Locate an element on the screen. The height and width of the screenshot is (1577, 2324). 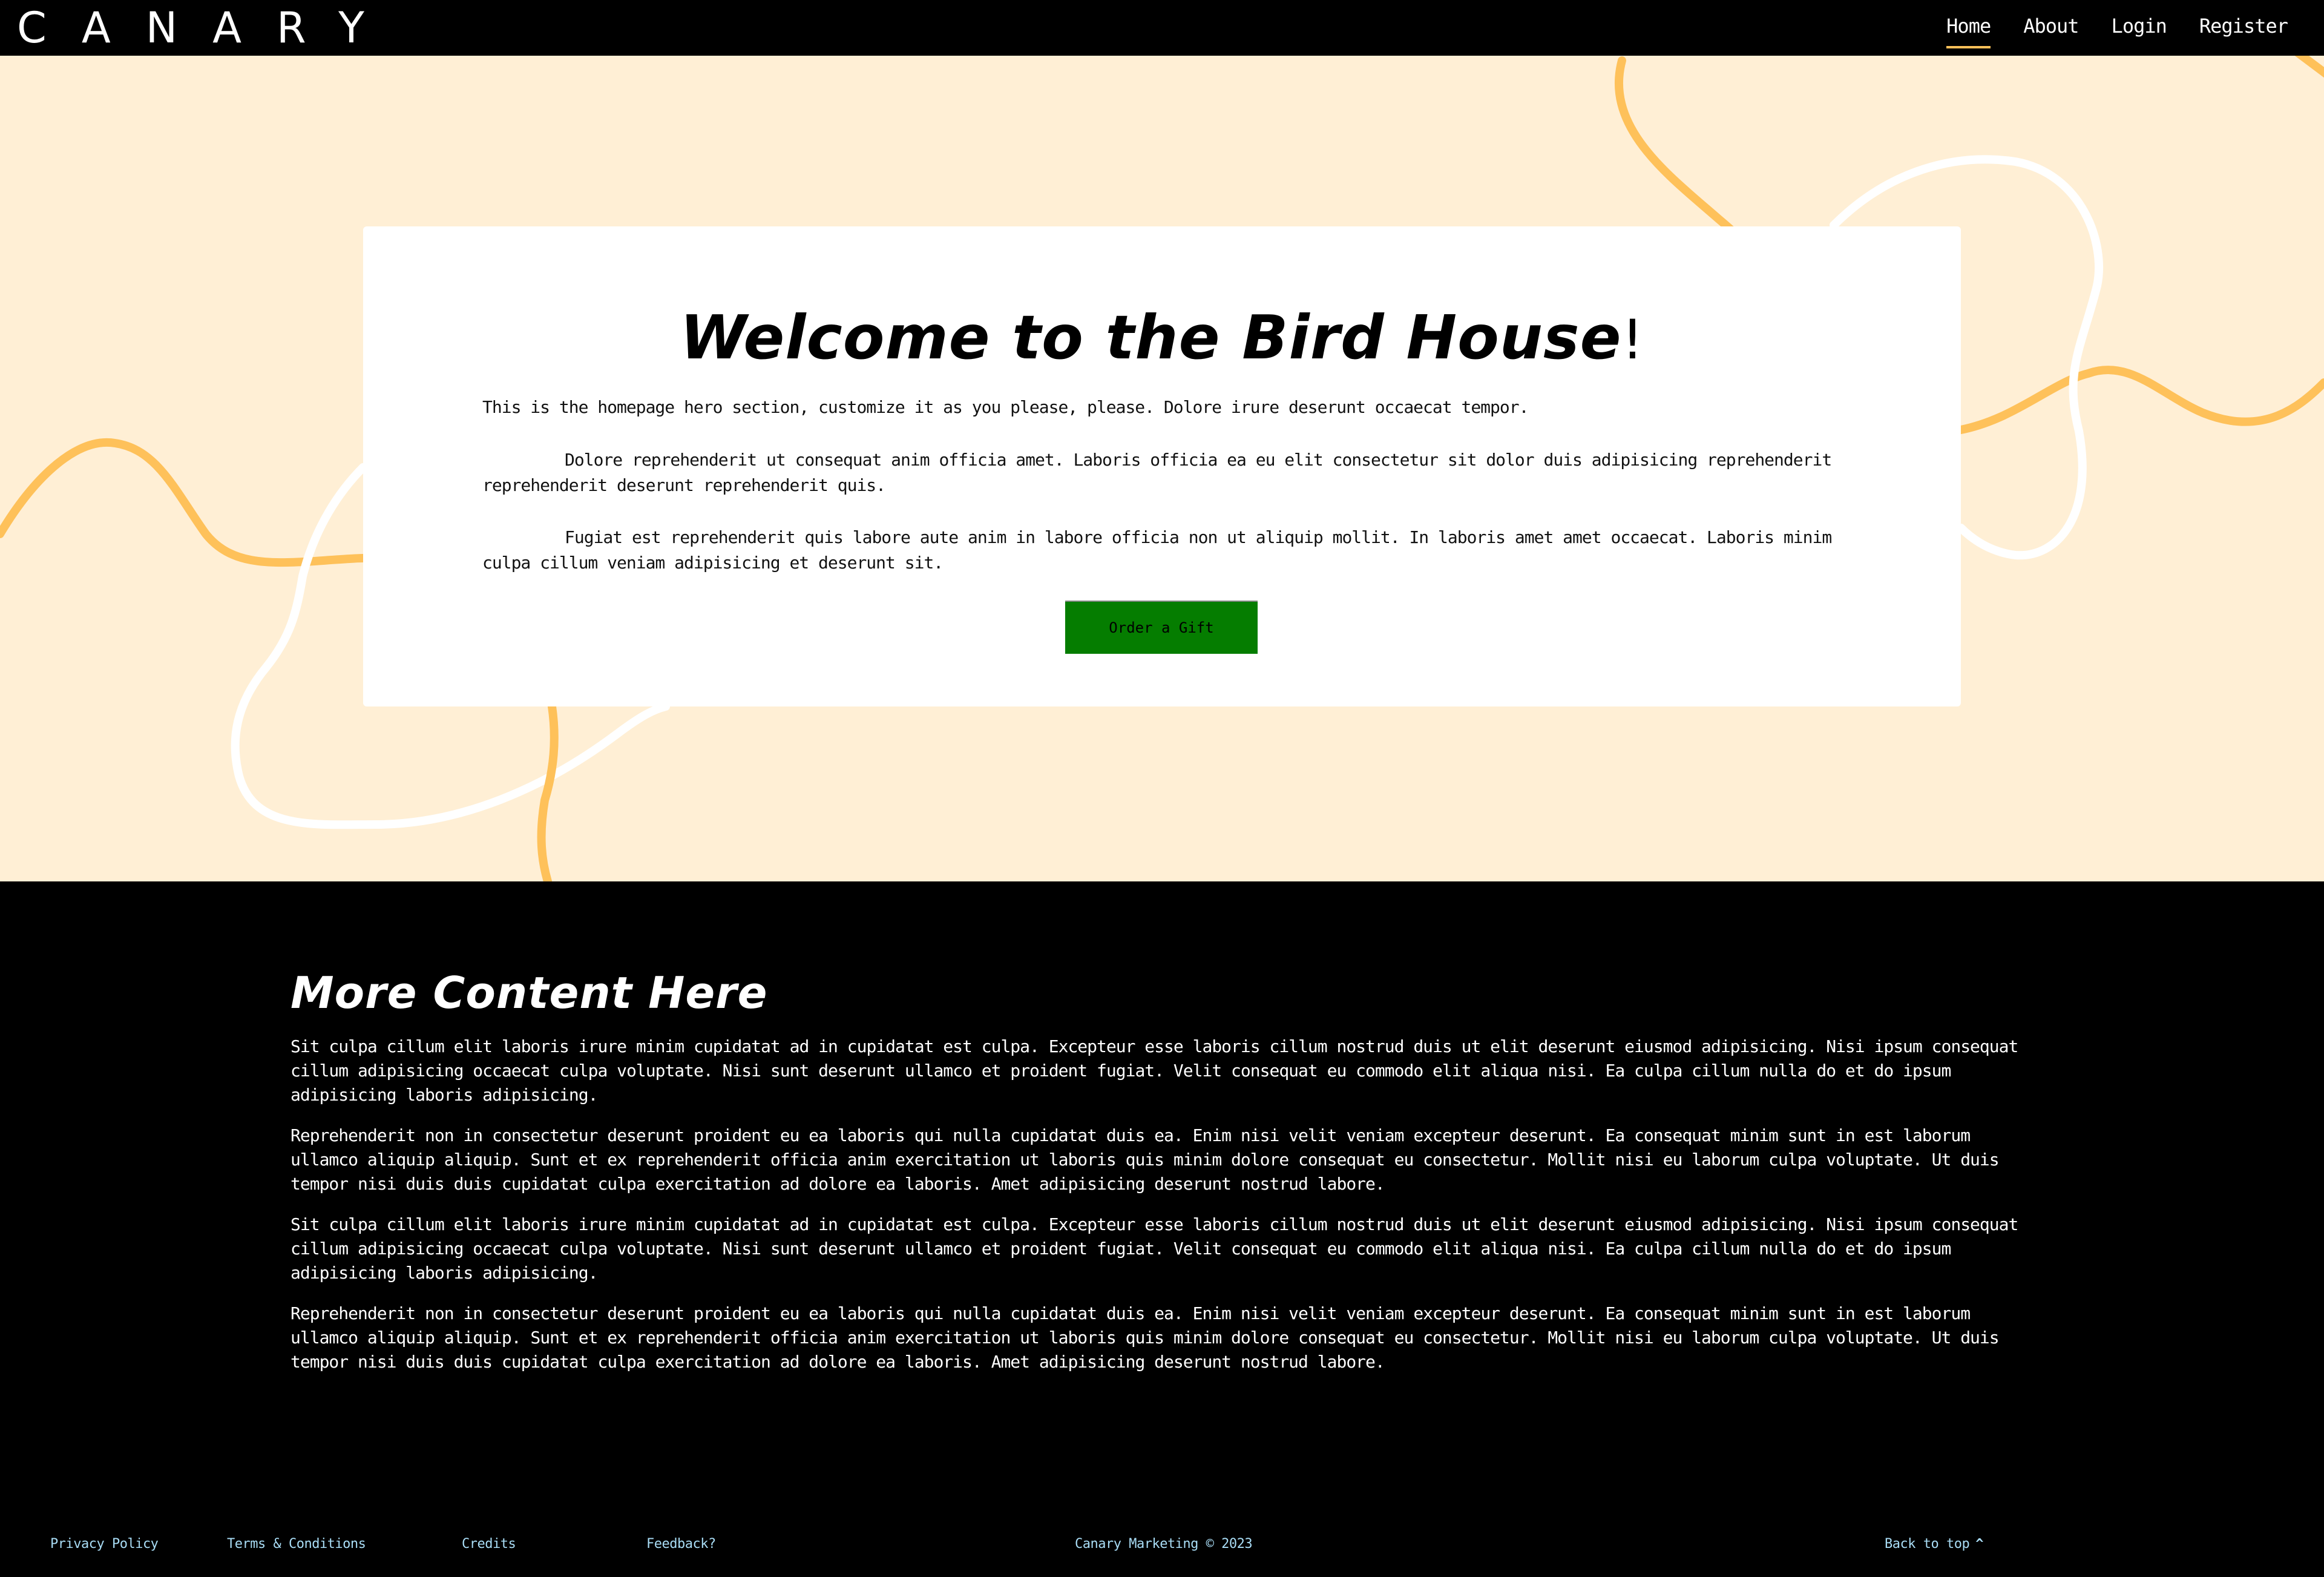
squiggle-yellow-corner is located at coordinates (2309, 67).